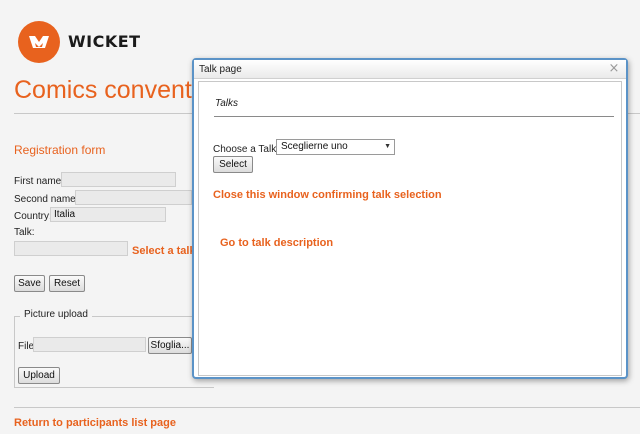 This screenshot has height=434, width=640. What do you see at coordinates (56, 314) in the screenshot?
I see `picture-upload-legend: Picture upload` at bounding box center [56, 314].